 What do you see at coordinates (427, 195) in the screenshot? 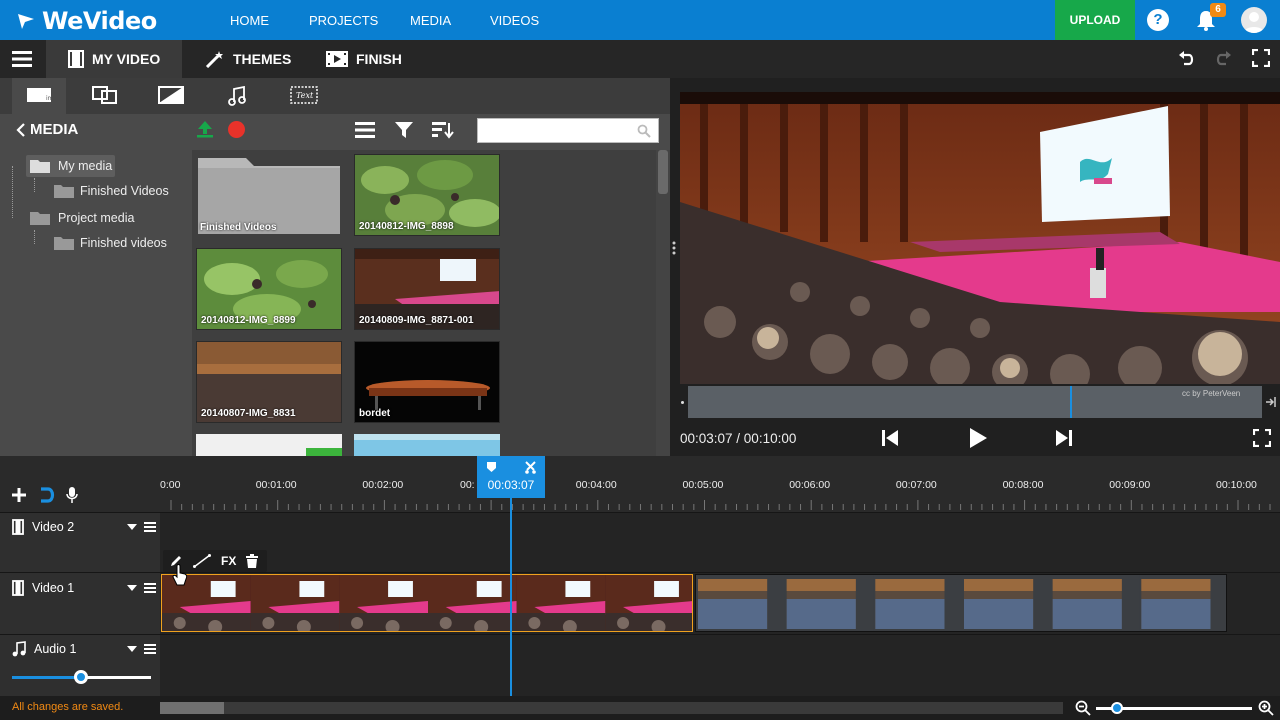
I see `media-item: 20140812-IMG_8898` at bounding box center [427, 195].